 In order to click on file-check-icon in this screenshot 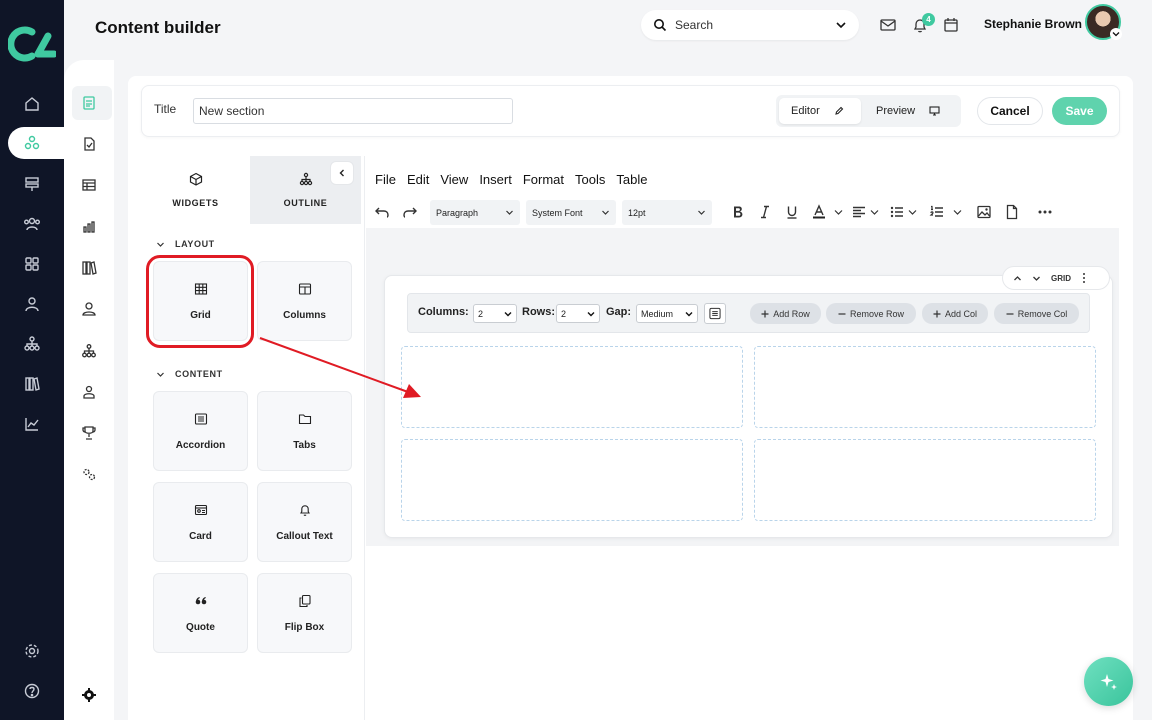, I will do `click(89, 144)`.